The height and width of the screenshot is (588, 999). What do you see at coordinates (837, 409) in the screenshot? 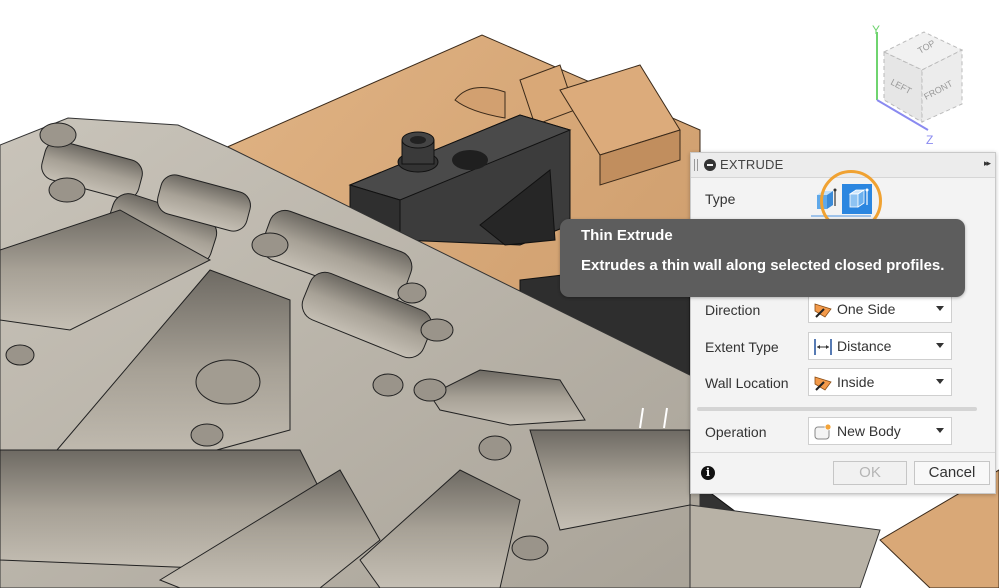
I see `section-divider` at bounding box center [837, 409].